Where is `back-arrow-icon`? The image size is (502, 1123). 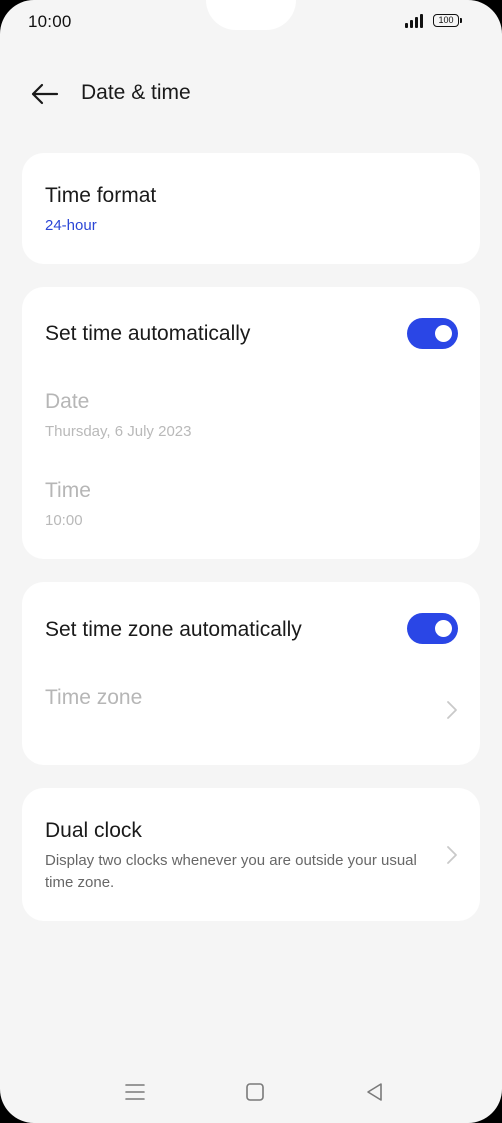 back-arrow-icon is located at coordinates (45, 94).